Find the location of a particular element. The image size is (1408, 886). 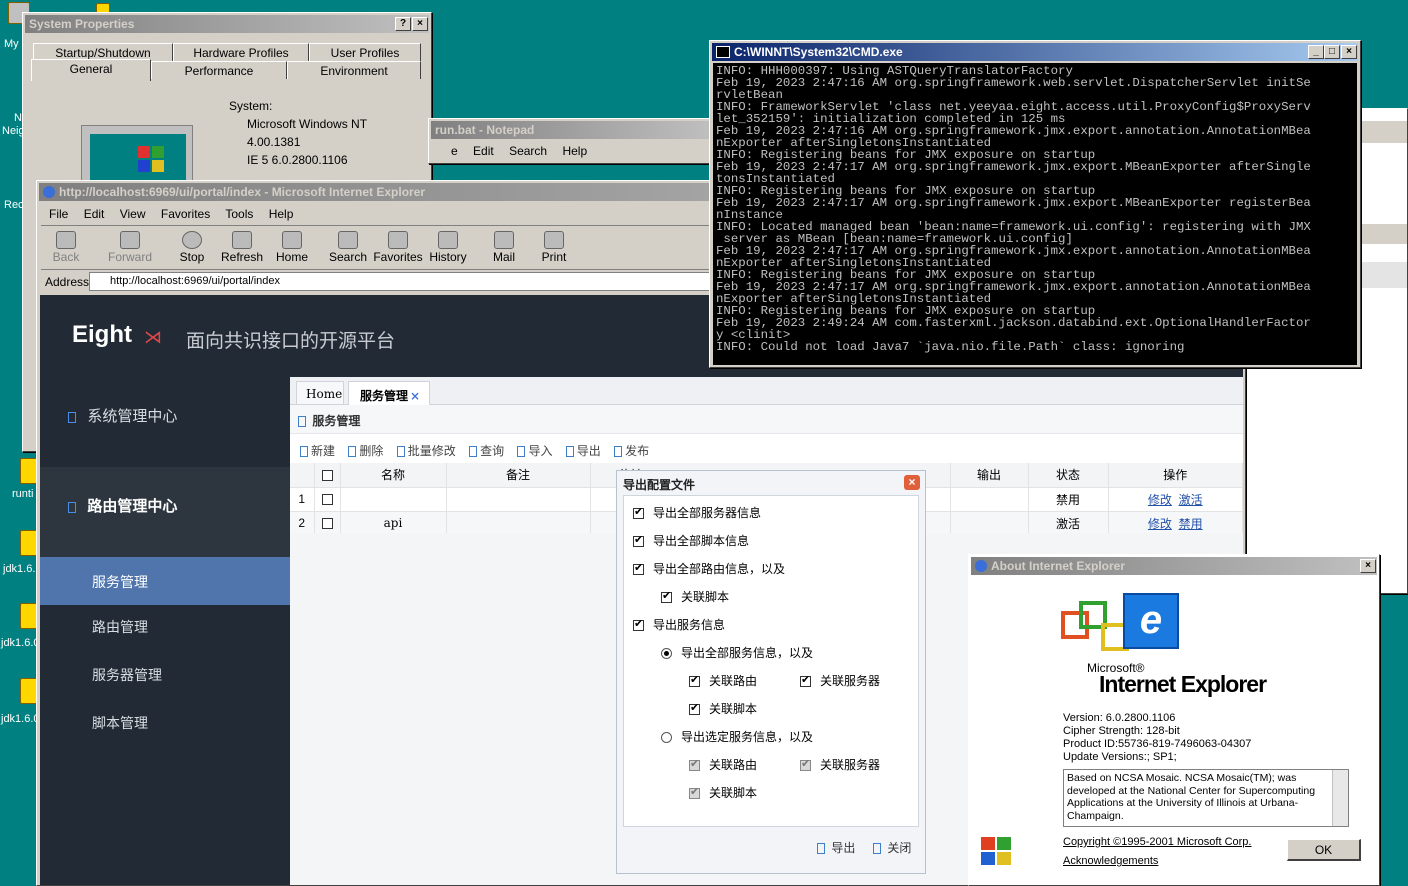

select-all-checkbox is located at coordinates (327, 476).